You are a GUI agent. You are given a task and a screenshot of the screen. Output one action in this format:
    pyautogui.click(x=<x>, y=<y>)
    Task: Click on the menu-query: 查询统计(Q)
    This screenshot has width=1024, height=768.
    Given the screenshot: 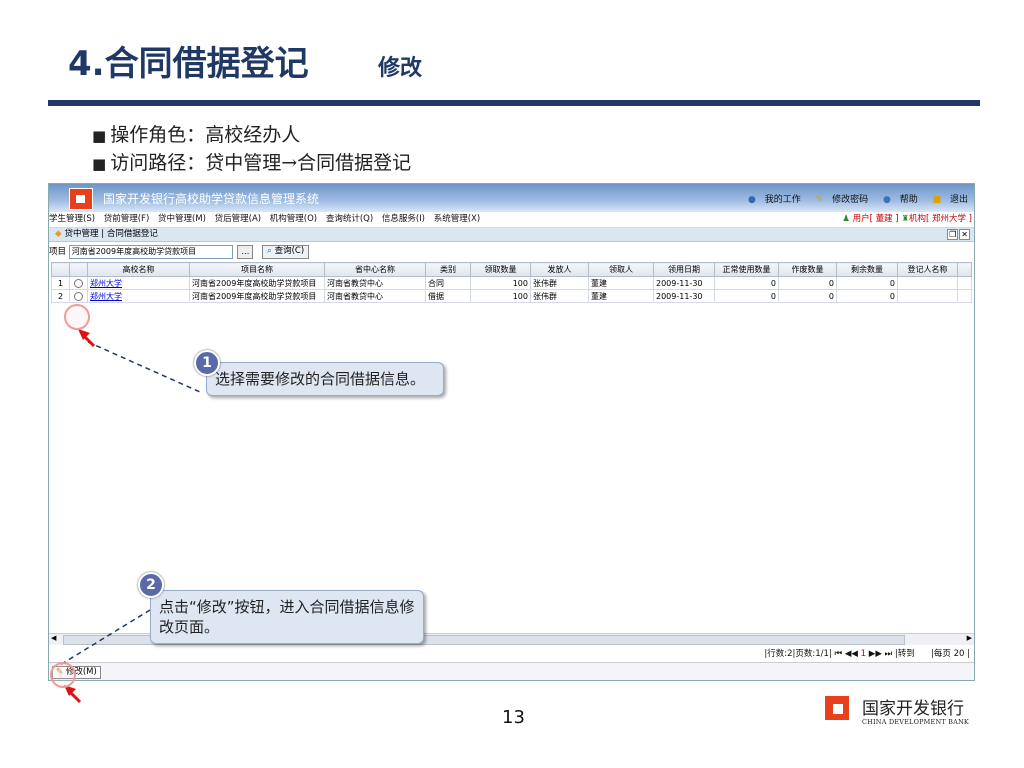 What is the action you would take?
    pyautogui.click(x=349, y=219)
    